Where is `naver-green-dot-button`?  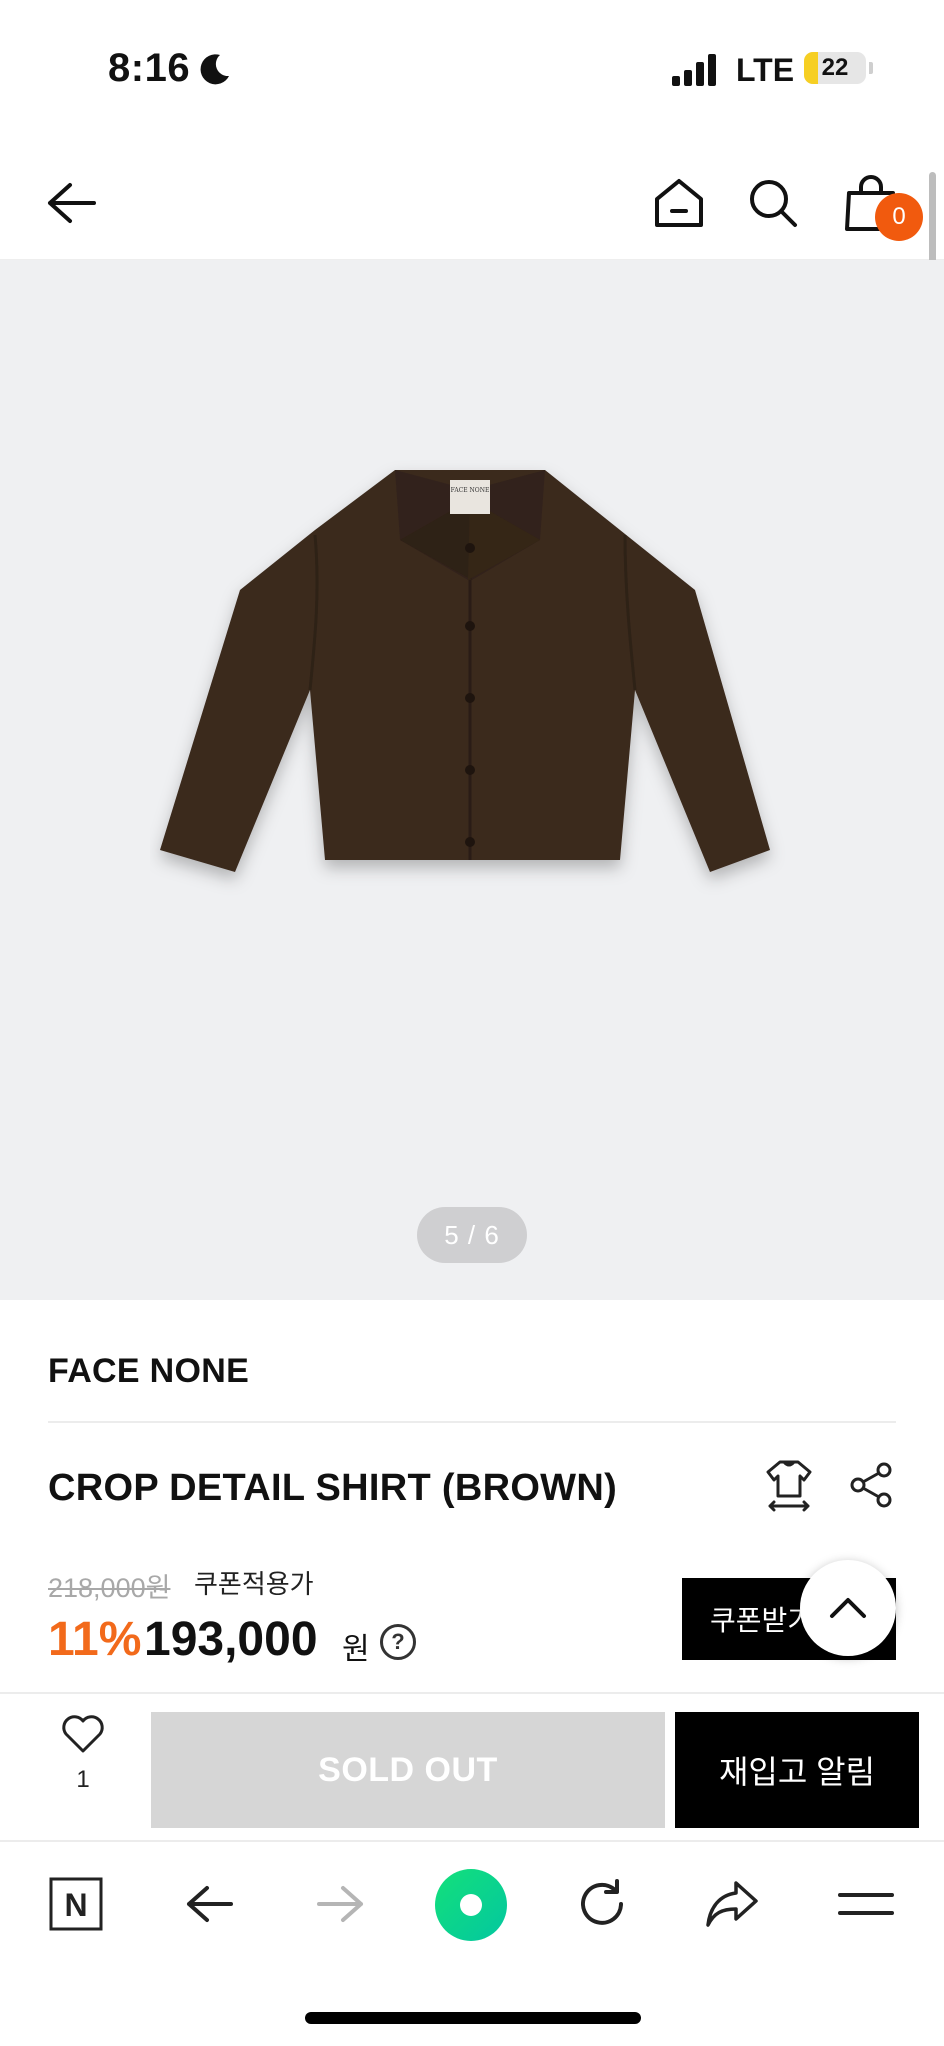
naver-green-dot-button is located at coordinates (471, 1905).